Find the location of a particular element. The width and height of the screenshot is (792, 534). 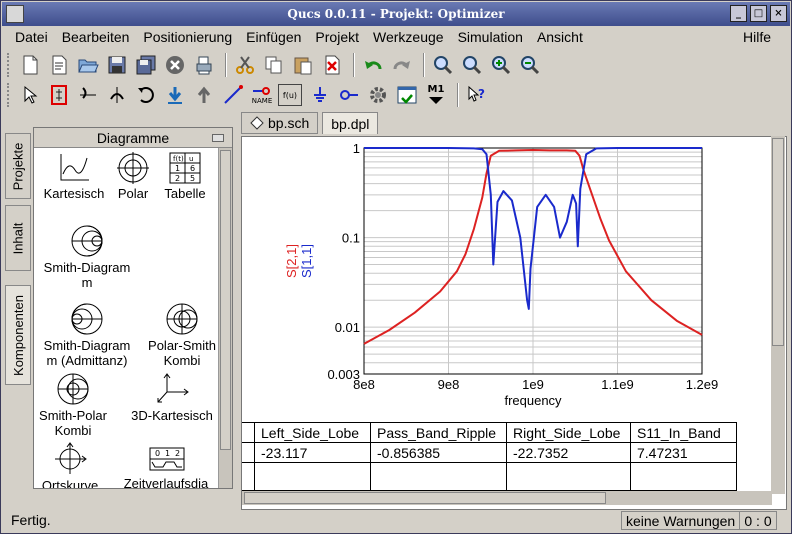

mirror-x-icon is located at coordinates (88, 95).